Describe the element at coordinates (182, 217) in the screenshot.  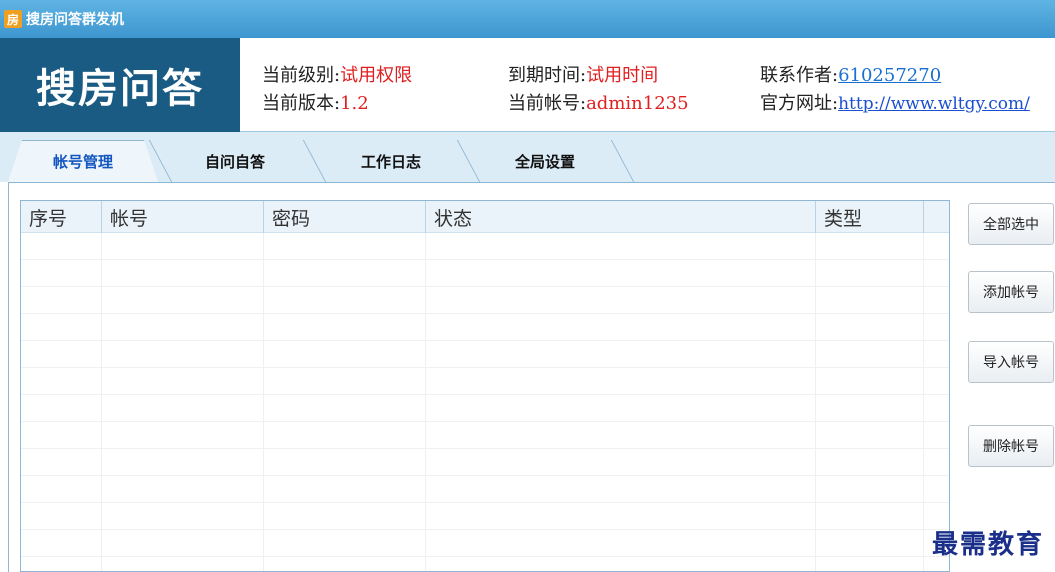
I see `column-header-account: 帐号` at that location.